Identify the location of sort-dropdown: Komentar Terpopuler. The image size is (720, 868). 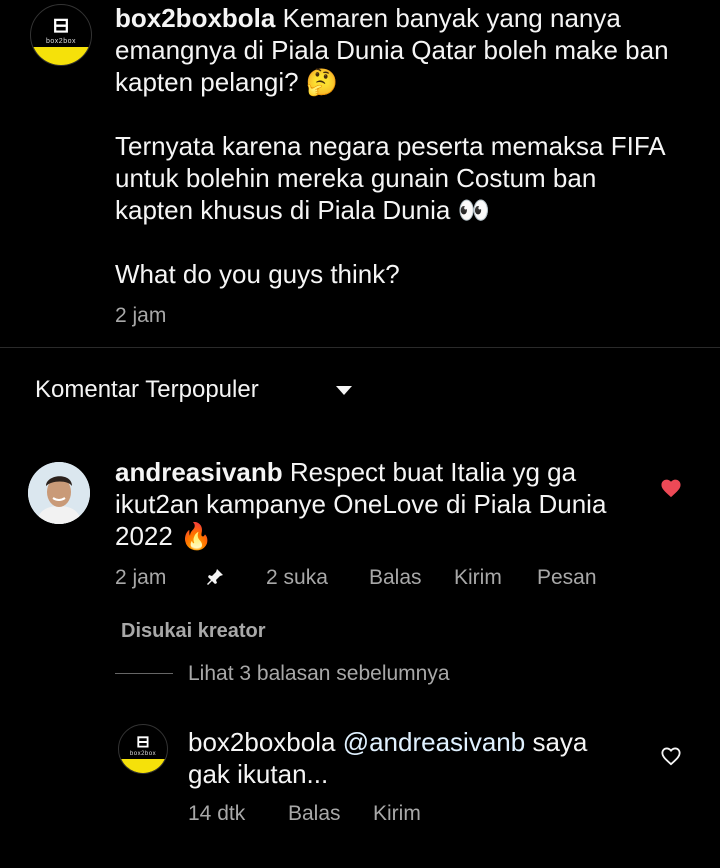
(147, 390).